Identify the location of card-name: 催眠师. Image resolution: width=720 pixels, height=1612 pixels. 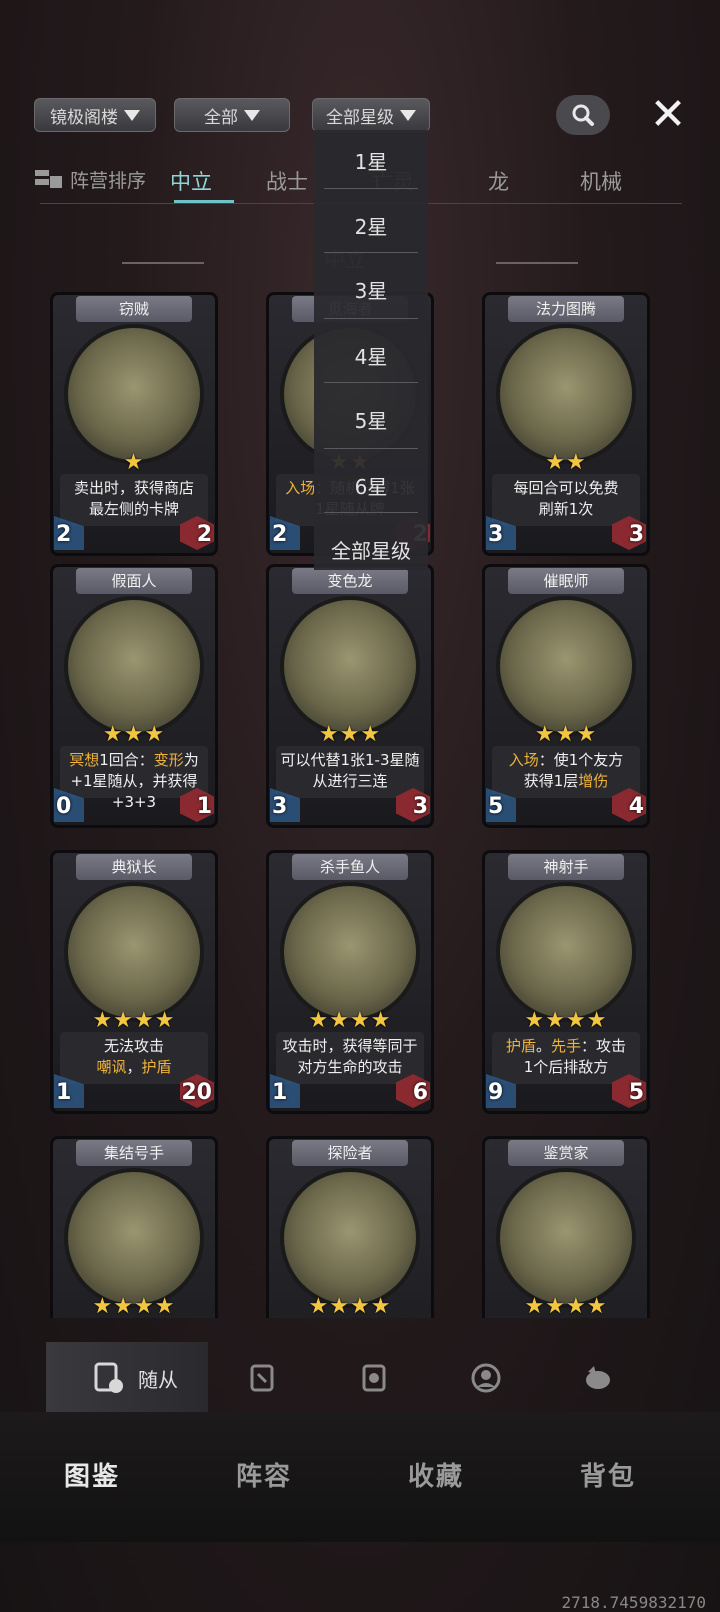
(566, 581).